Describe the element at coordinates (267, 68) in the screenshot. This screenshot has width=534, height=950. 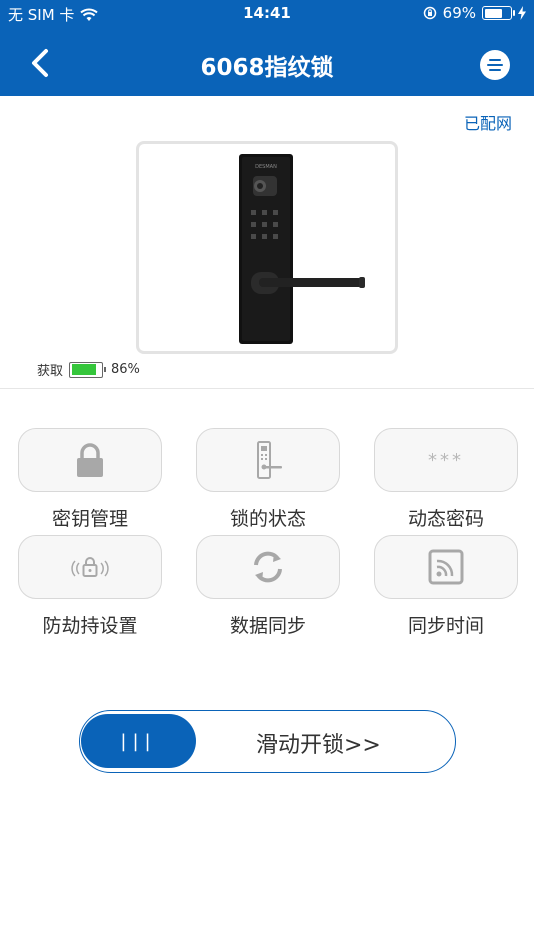
I see `page-title: 6068指纹锁` at that location.